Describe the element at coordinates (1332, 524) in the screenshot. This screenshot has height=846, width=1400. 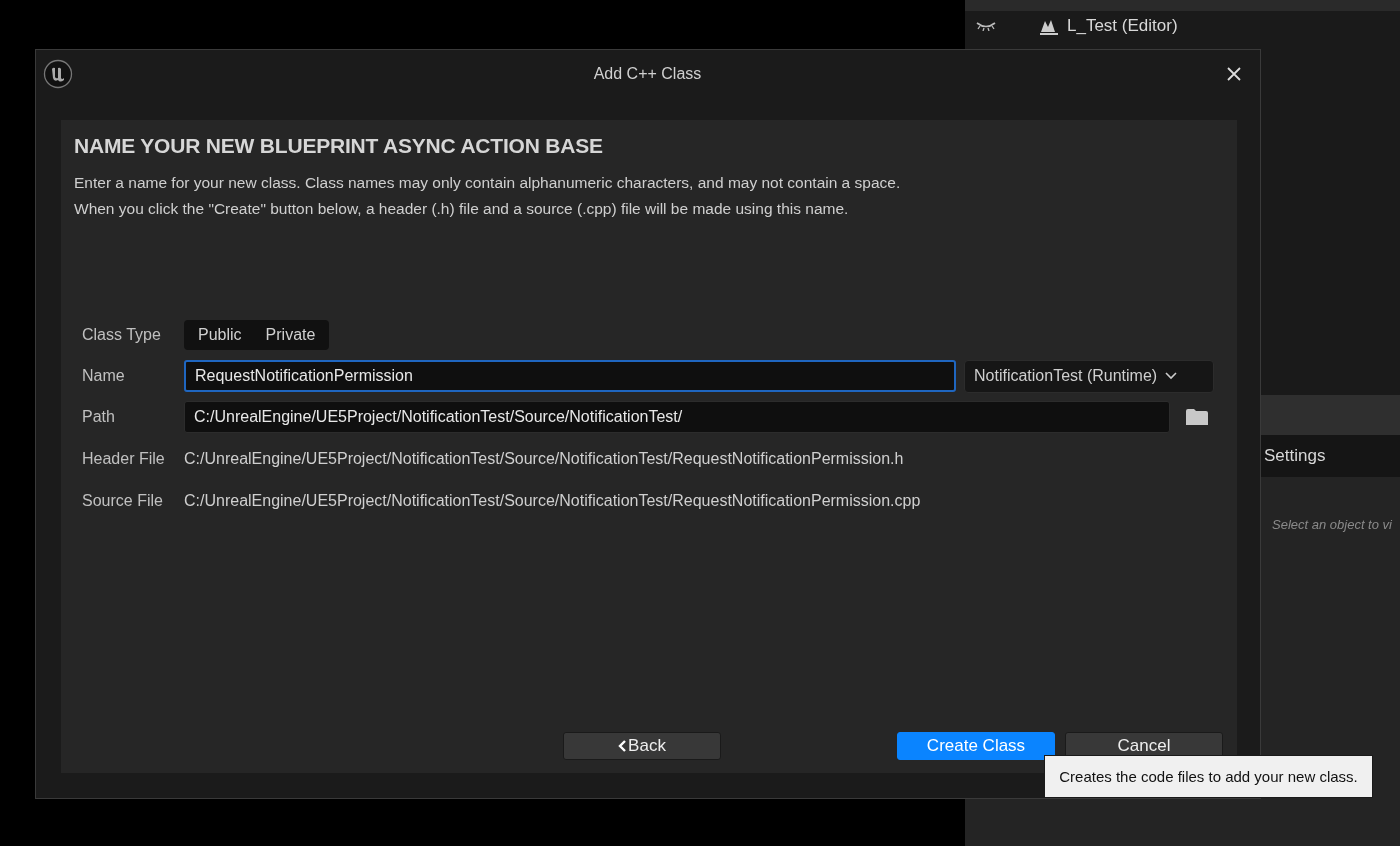
I see `details-hint: Select an object to vi` at that location.